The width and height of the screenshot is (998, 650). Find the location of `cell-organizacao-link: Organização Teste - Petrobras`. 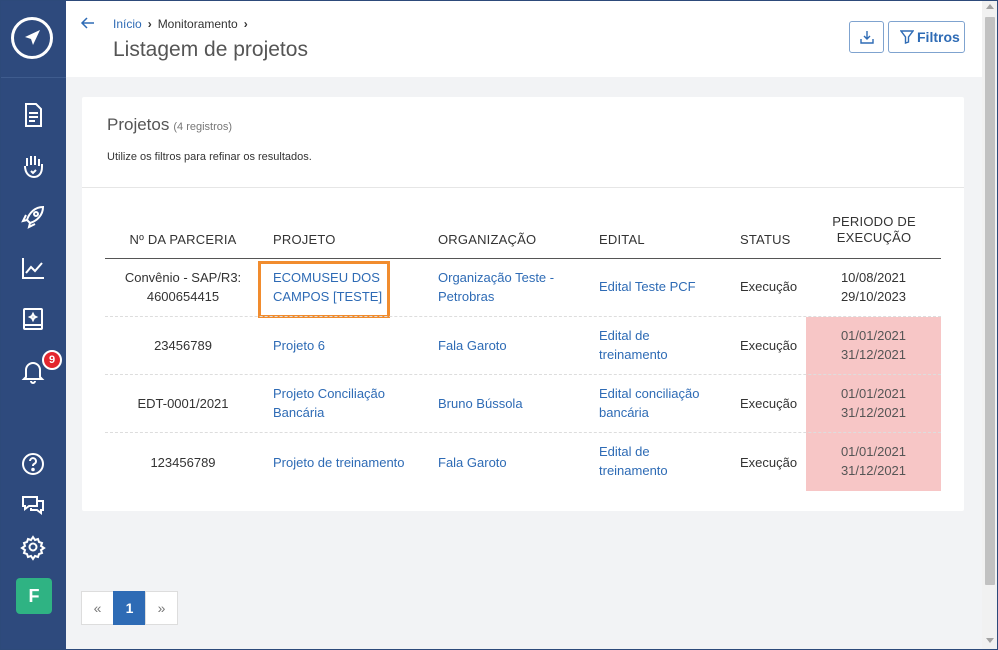

cell-organizacao-link: Organização Teste - Petrobras is located at coordinates (496, 287).